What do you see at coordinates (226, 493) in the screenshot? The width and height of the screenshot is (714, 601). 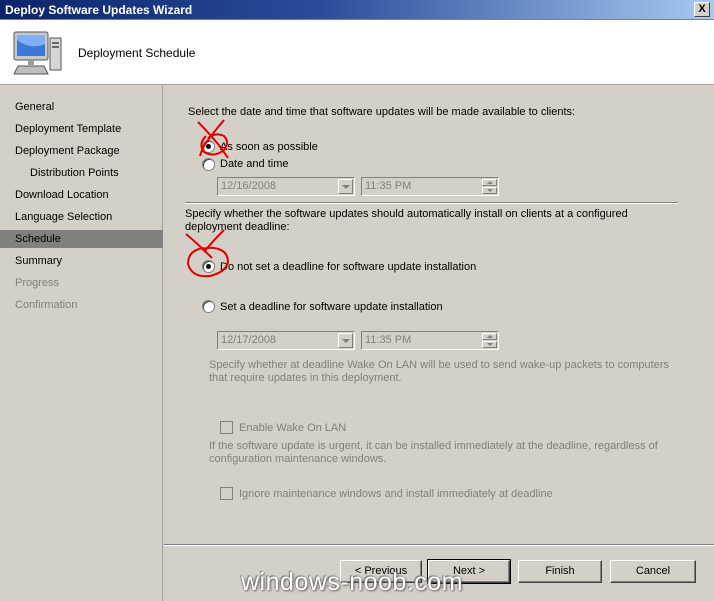 I see `ignore-maintenance-checkbox` at bounding box center [226, 493].